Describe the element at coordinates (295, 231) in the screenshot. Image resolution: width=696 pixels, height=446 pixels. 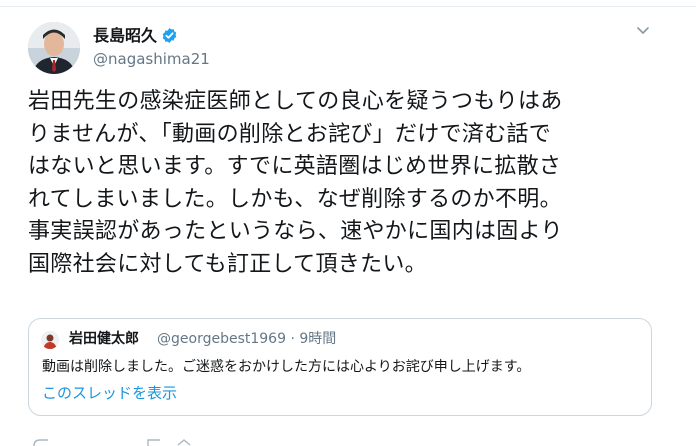
I see `tweet-text-line: 事実誤認があったというなら、速やかに国内は固より` at that location.